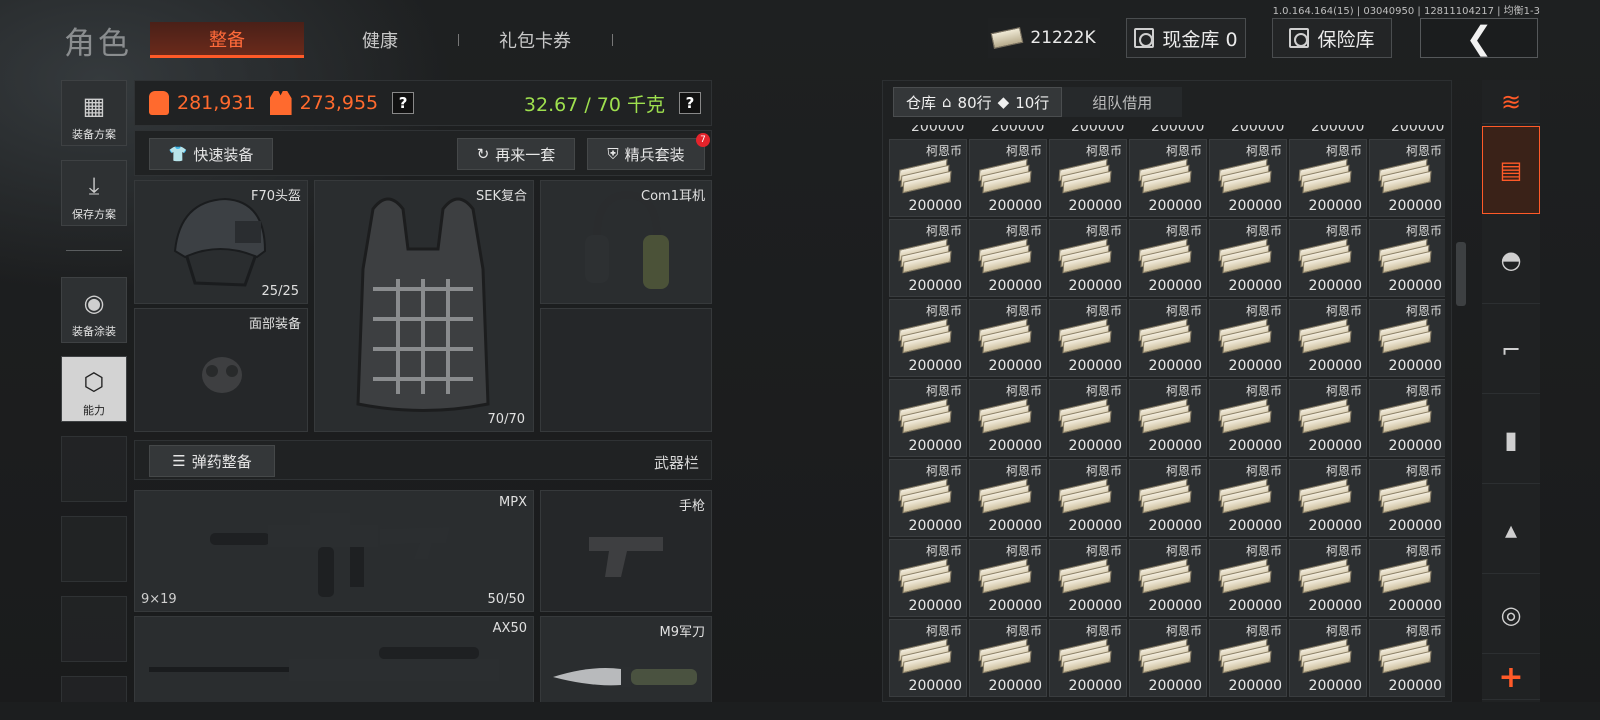 This screenshot has height=720, width=1600. What do you see at coordinates (1511, 615) in the screenshot?
I see `category-scope: ◎` at bounding box center [1511, 615].